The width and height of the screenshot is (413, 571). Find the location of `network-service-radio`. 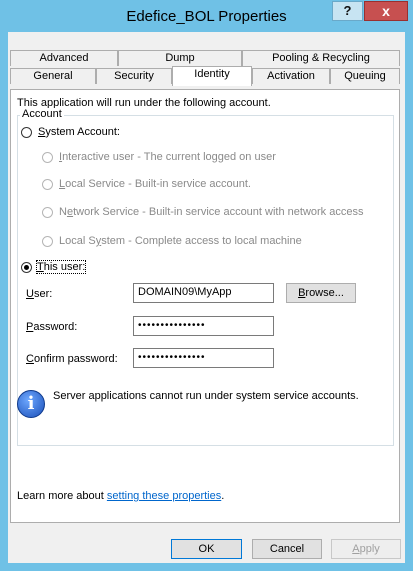

network-service-radio is located at coordinates (47, 212).